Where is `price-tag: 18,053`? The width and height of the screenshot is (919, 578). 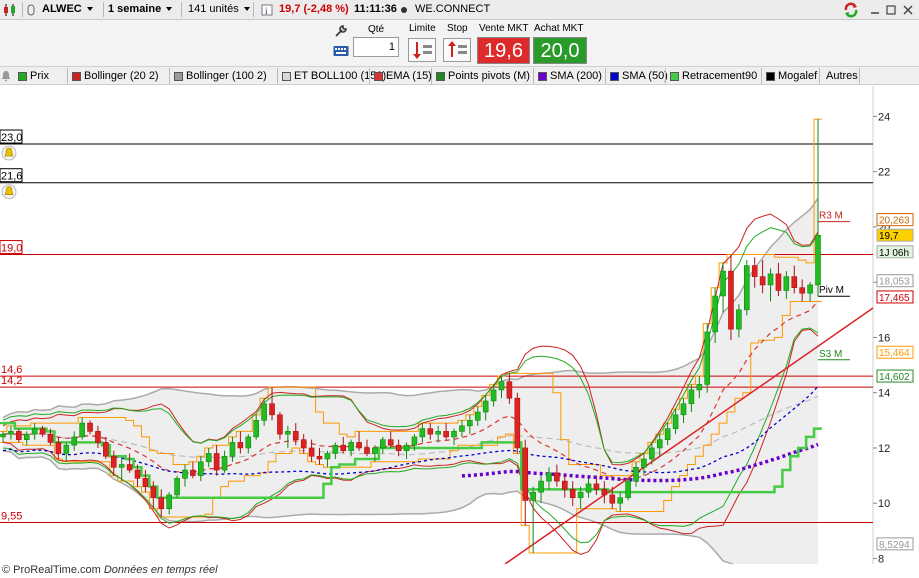 price-tag: 18,053 is located at coordinates (894, 282).